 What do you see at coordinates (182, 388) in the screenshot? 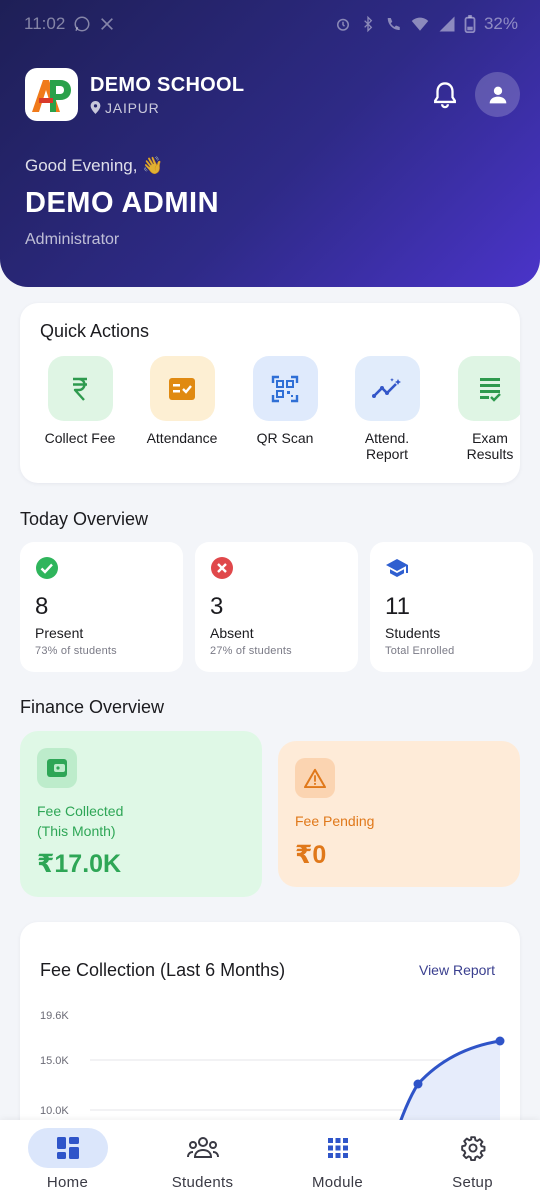
I see `attendance-icon` at bounding box center [182, 388].